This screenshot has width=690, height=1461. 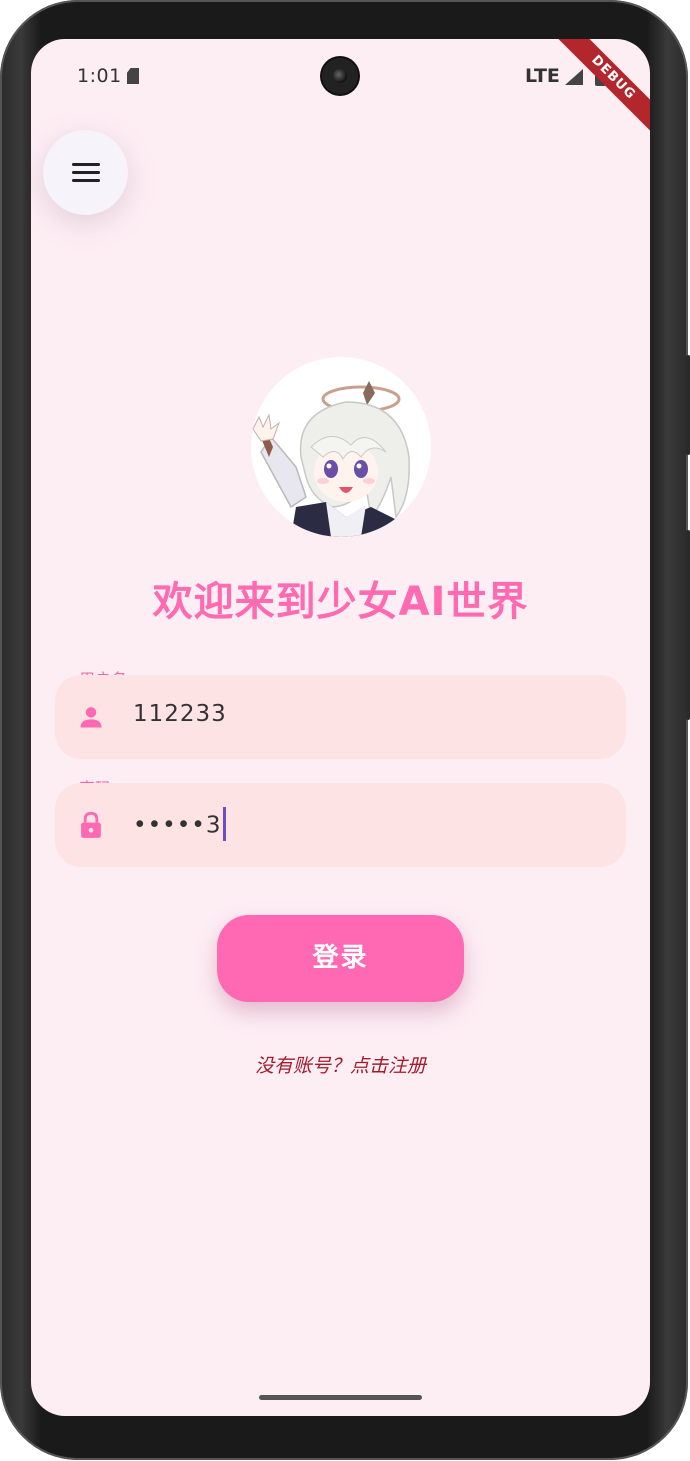 I want to click on person-icon, so click(x=91, y=717).